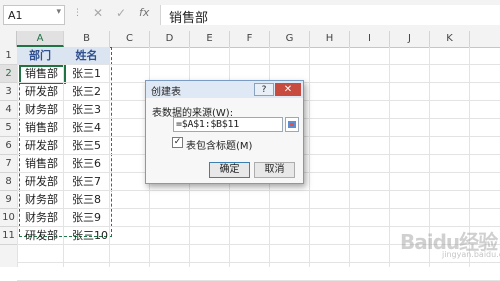 The image size is (500, 281). Describe the element at coordinates (58, 12) in the screenshot. I see `name-box-dropdown-icon: ▾` at that location.